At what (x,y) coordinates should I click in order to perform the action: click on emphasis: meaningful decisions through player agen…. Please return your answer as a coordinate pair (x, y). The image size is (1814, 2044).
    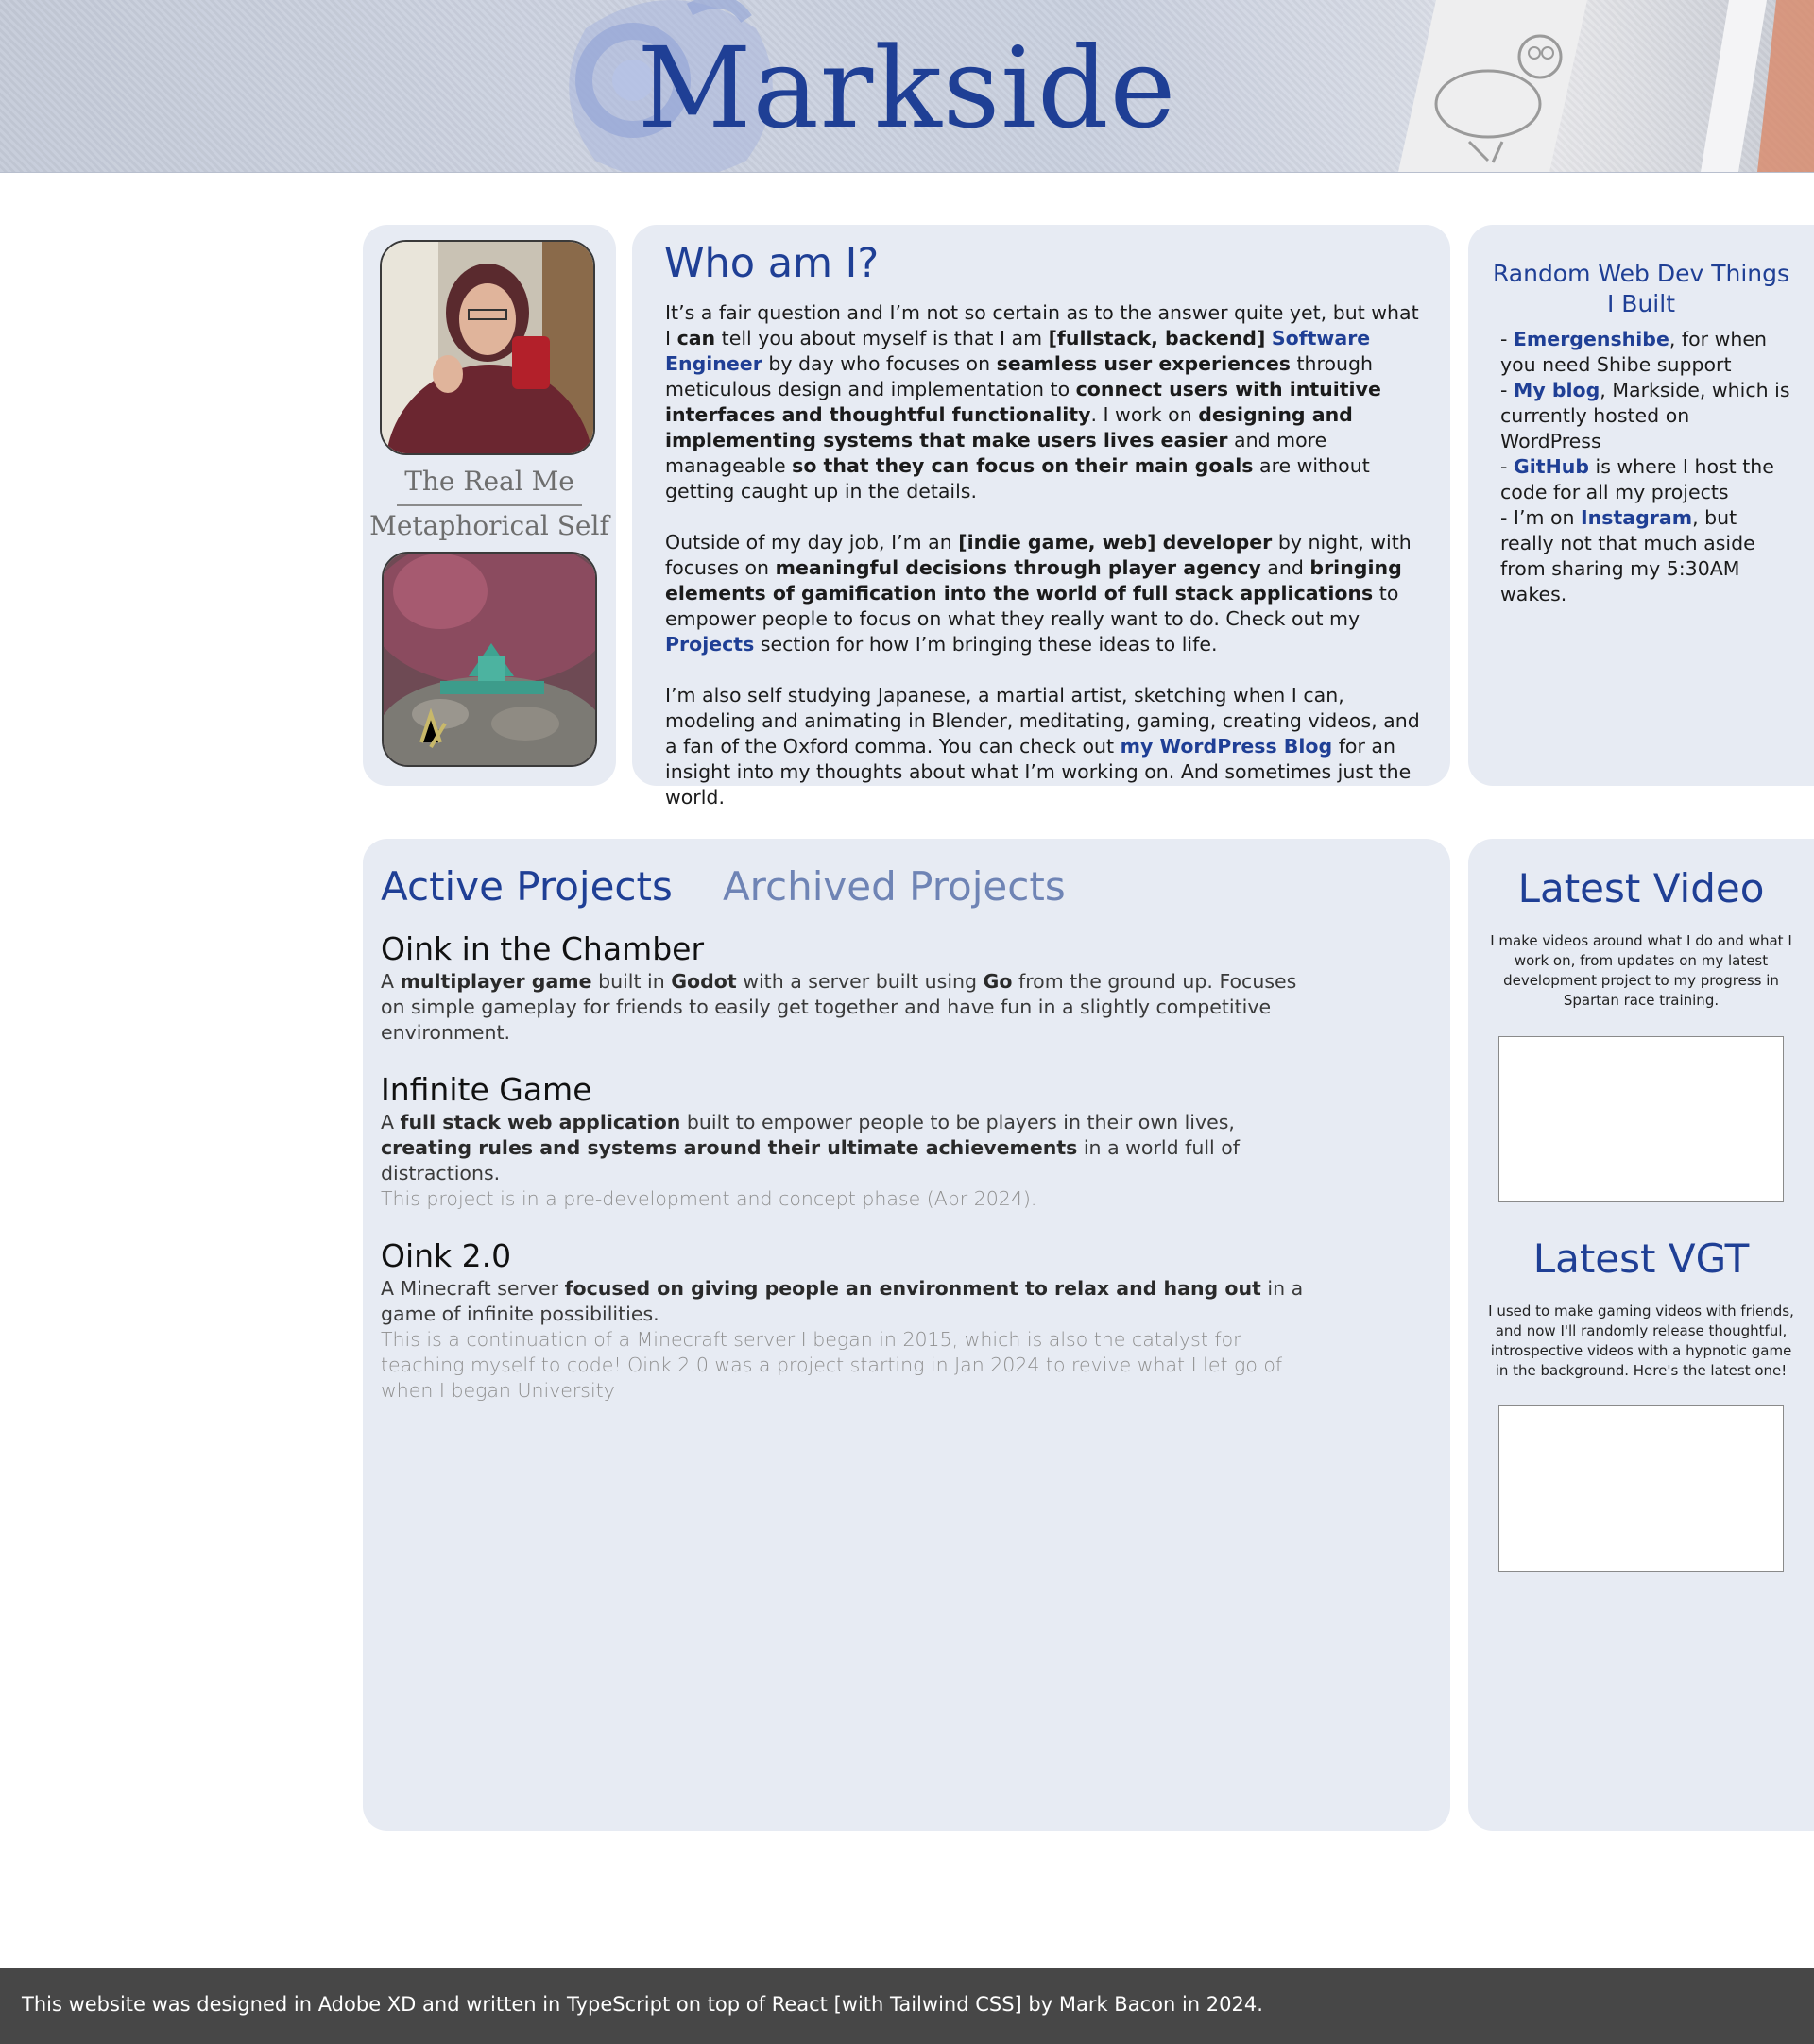
    Looking at the image, I should click on (1018, 567).